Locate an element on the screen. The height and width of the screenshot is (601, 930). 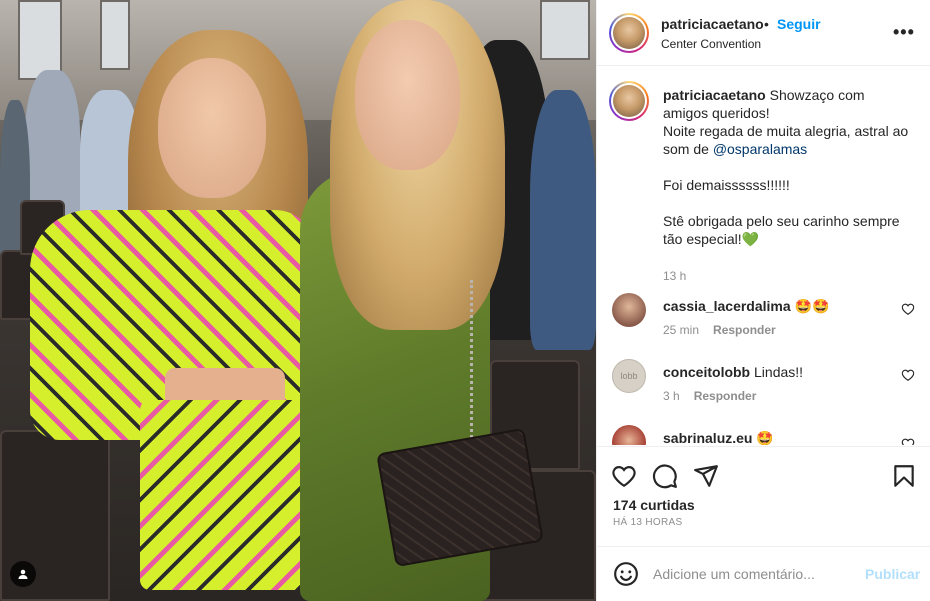
comment-body: cassia_lacerdalima 🤩🤩 is located at coordinates (778, 306).